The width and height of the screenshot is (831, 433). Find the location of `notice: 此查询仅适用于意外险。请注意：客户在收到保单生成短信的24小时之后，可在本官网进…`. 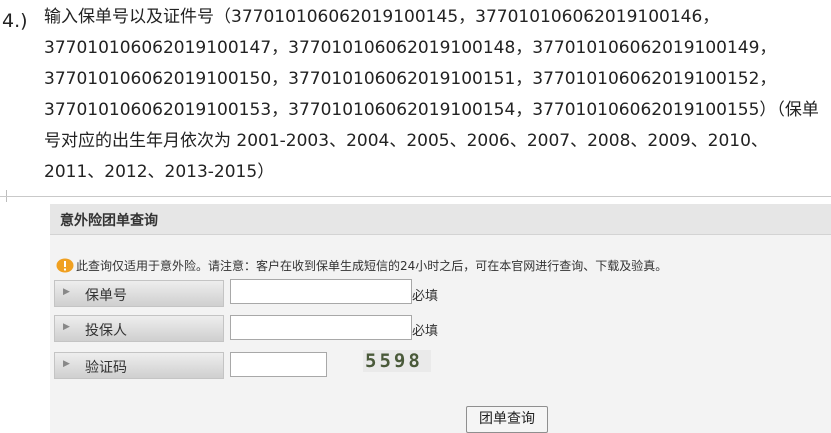

notice: 此查询仅适用于意外险。请注意：客户在收到保单生成短信的24小时之后，可在本官网进… is located at coordinates (361, 266).